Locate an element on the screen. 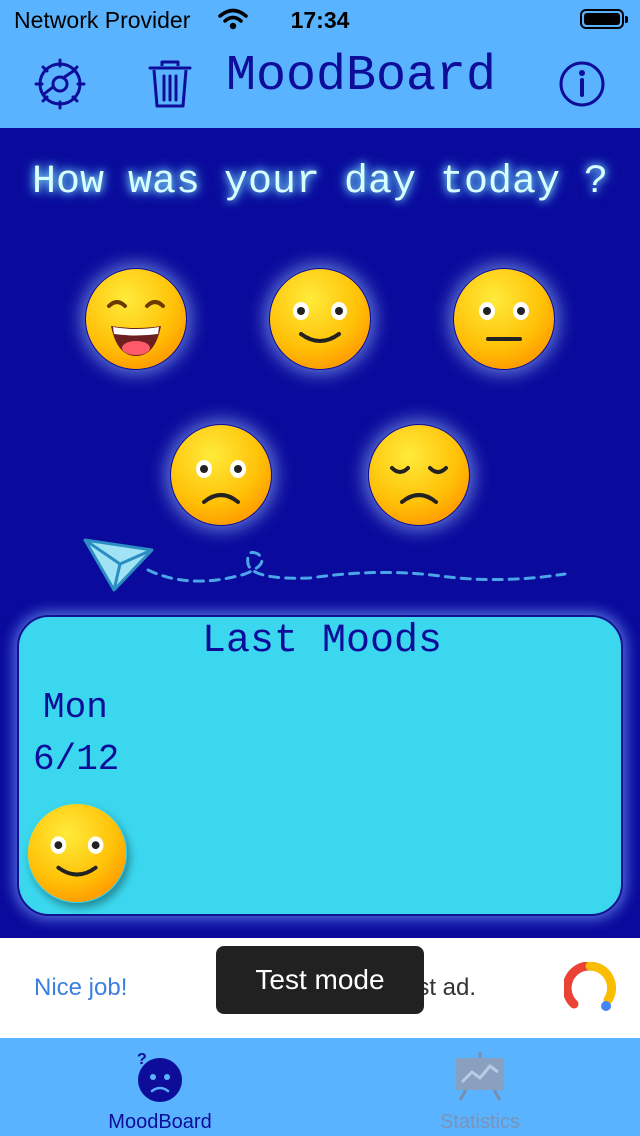  tab-statistics-label: Statistics is located at coordinates (480, 1122).